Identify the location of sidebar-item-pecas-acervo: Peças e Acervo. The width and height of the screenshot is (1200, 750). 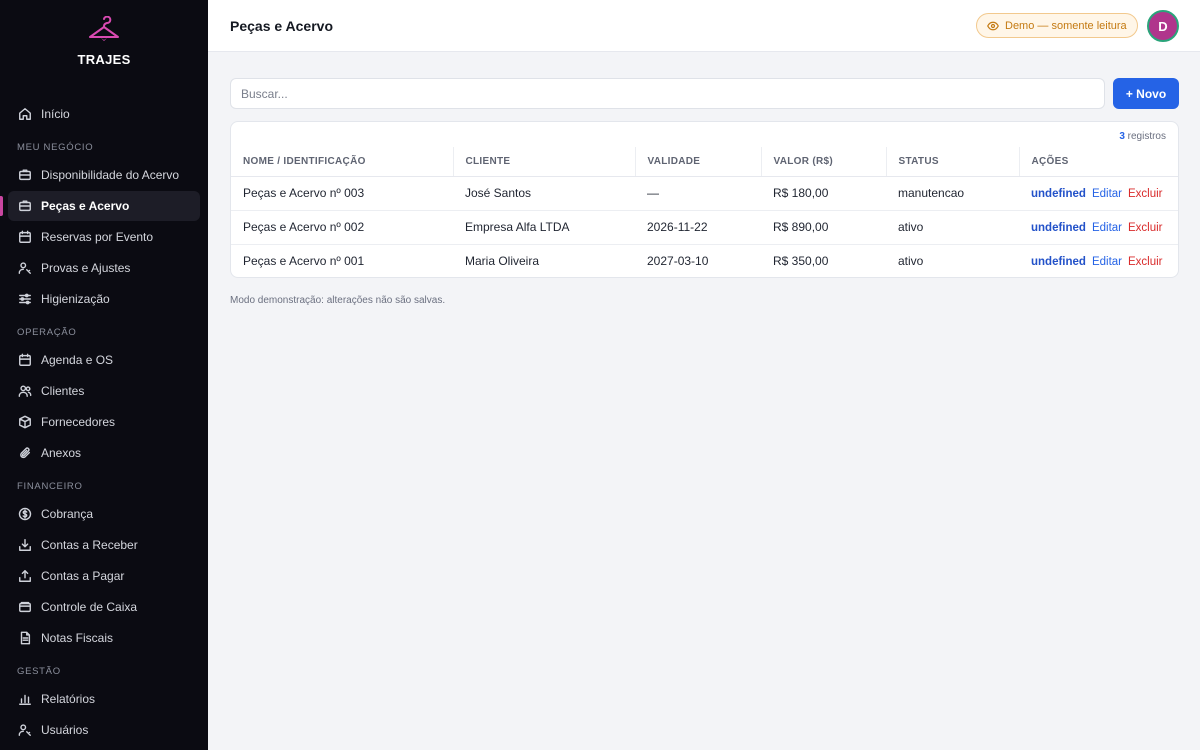
(100, 206).